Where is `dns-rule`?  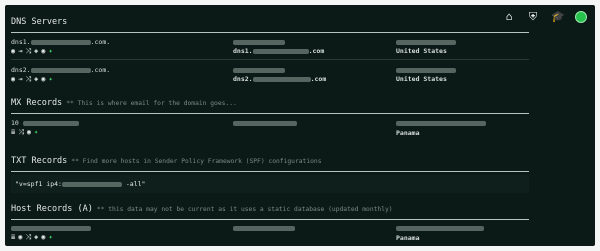
dns-rule is located at coordinates (270, 32).